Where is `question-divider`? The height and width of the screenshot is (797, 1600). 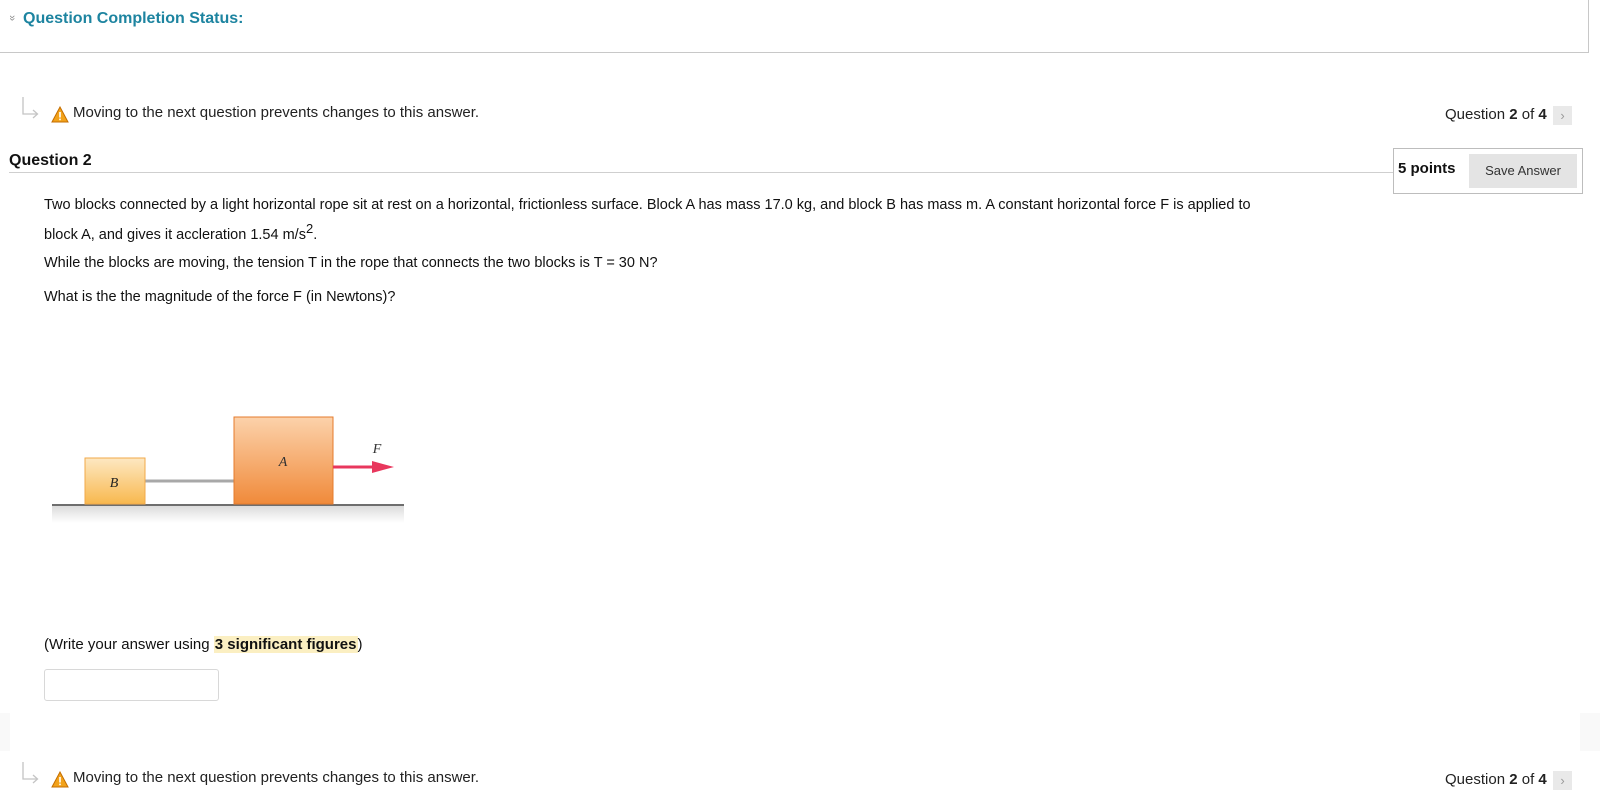 question-divider is located at coordinates (701, 172).